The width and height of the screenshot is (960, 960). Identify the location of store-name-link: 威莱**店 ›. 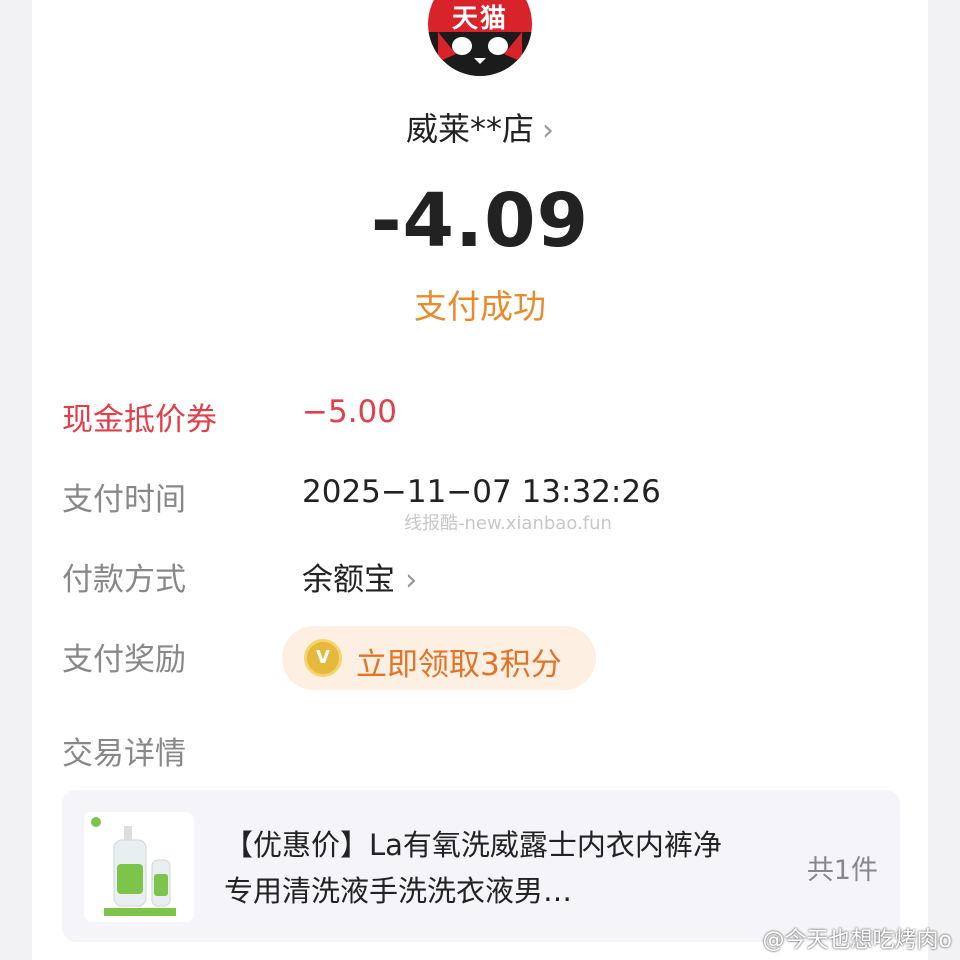
(480, 127).